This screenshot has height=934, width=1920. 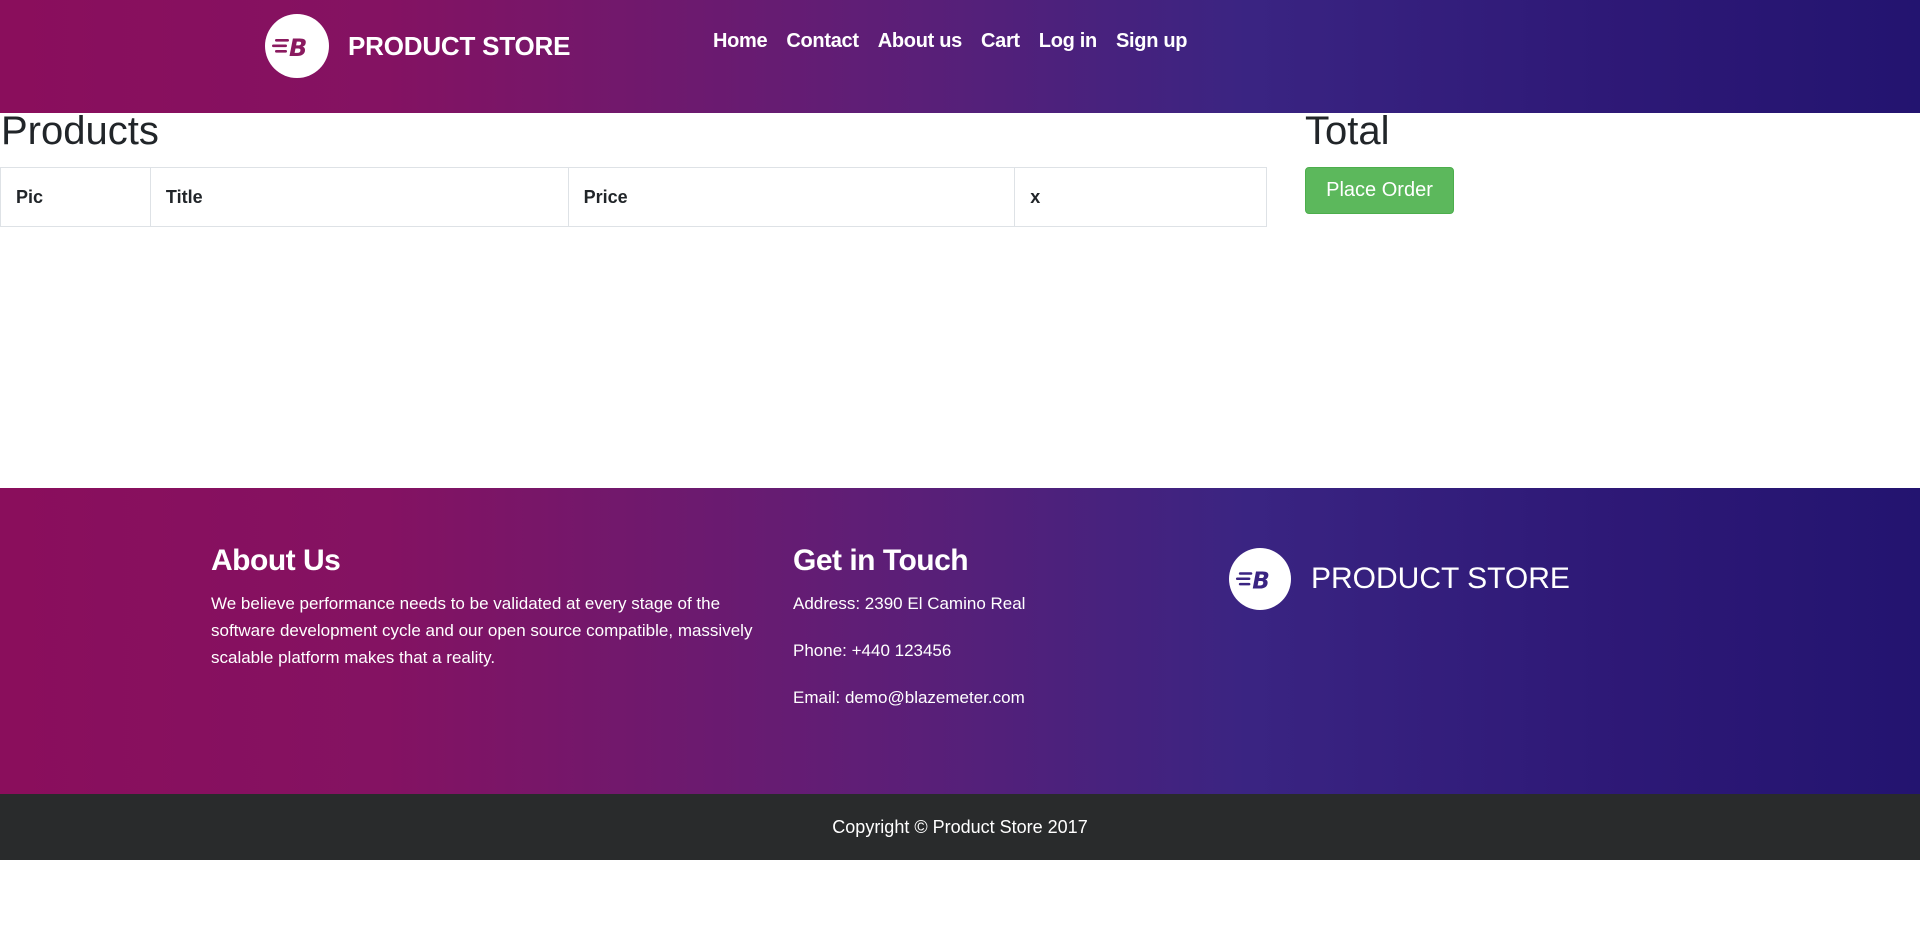 I want to click on nav-cart: Cart, so click(x=1000, y=41).